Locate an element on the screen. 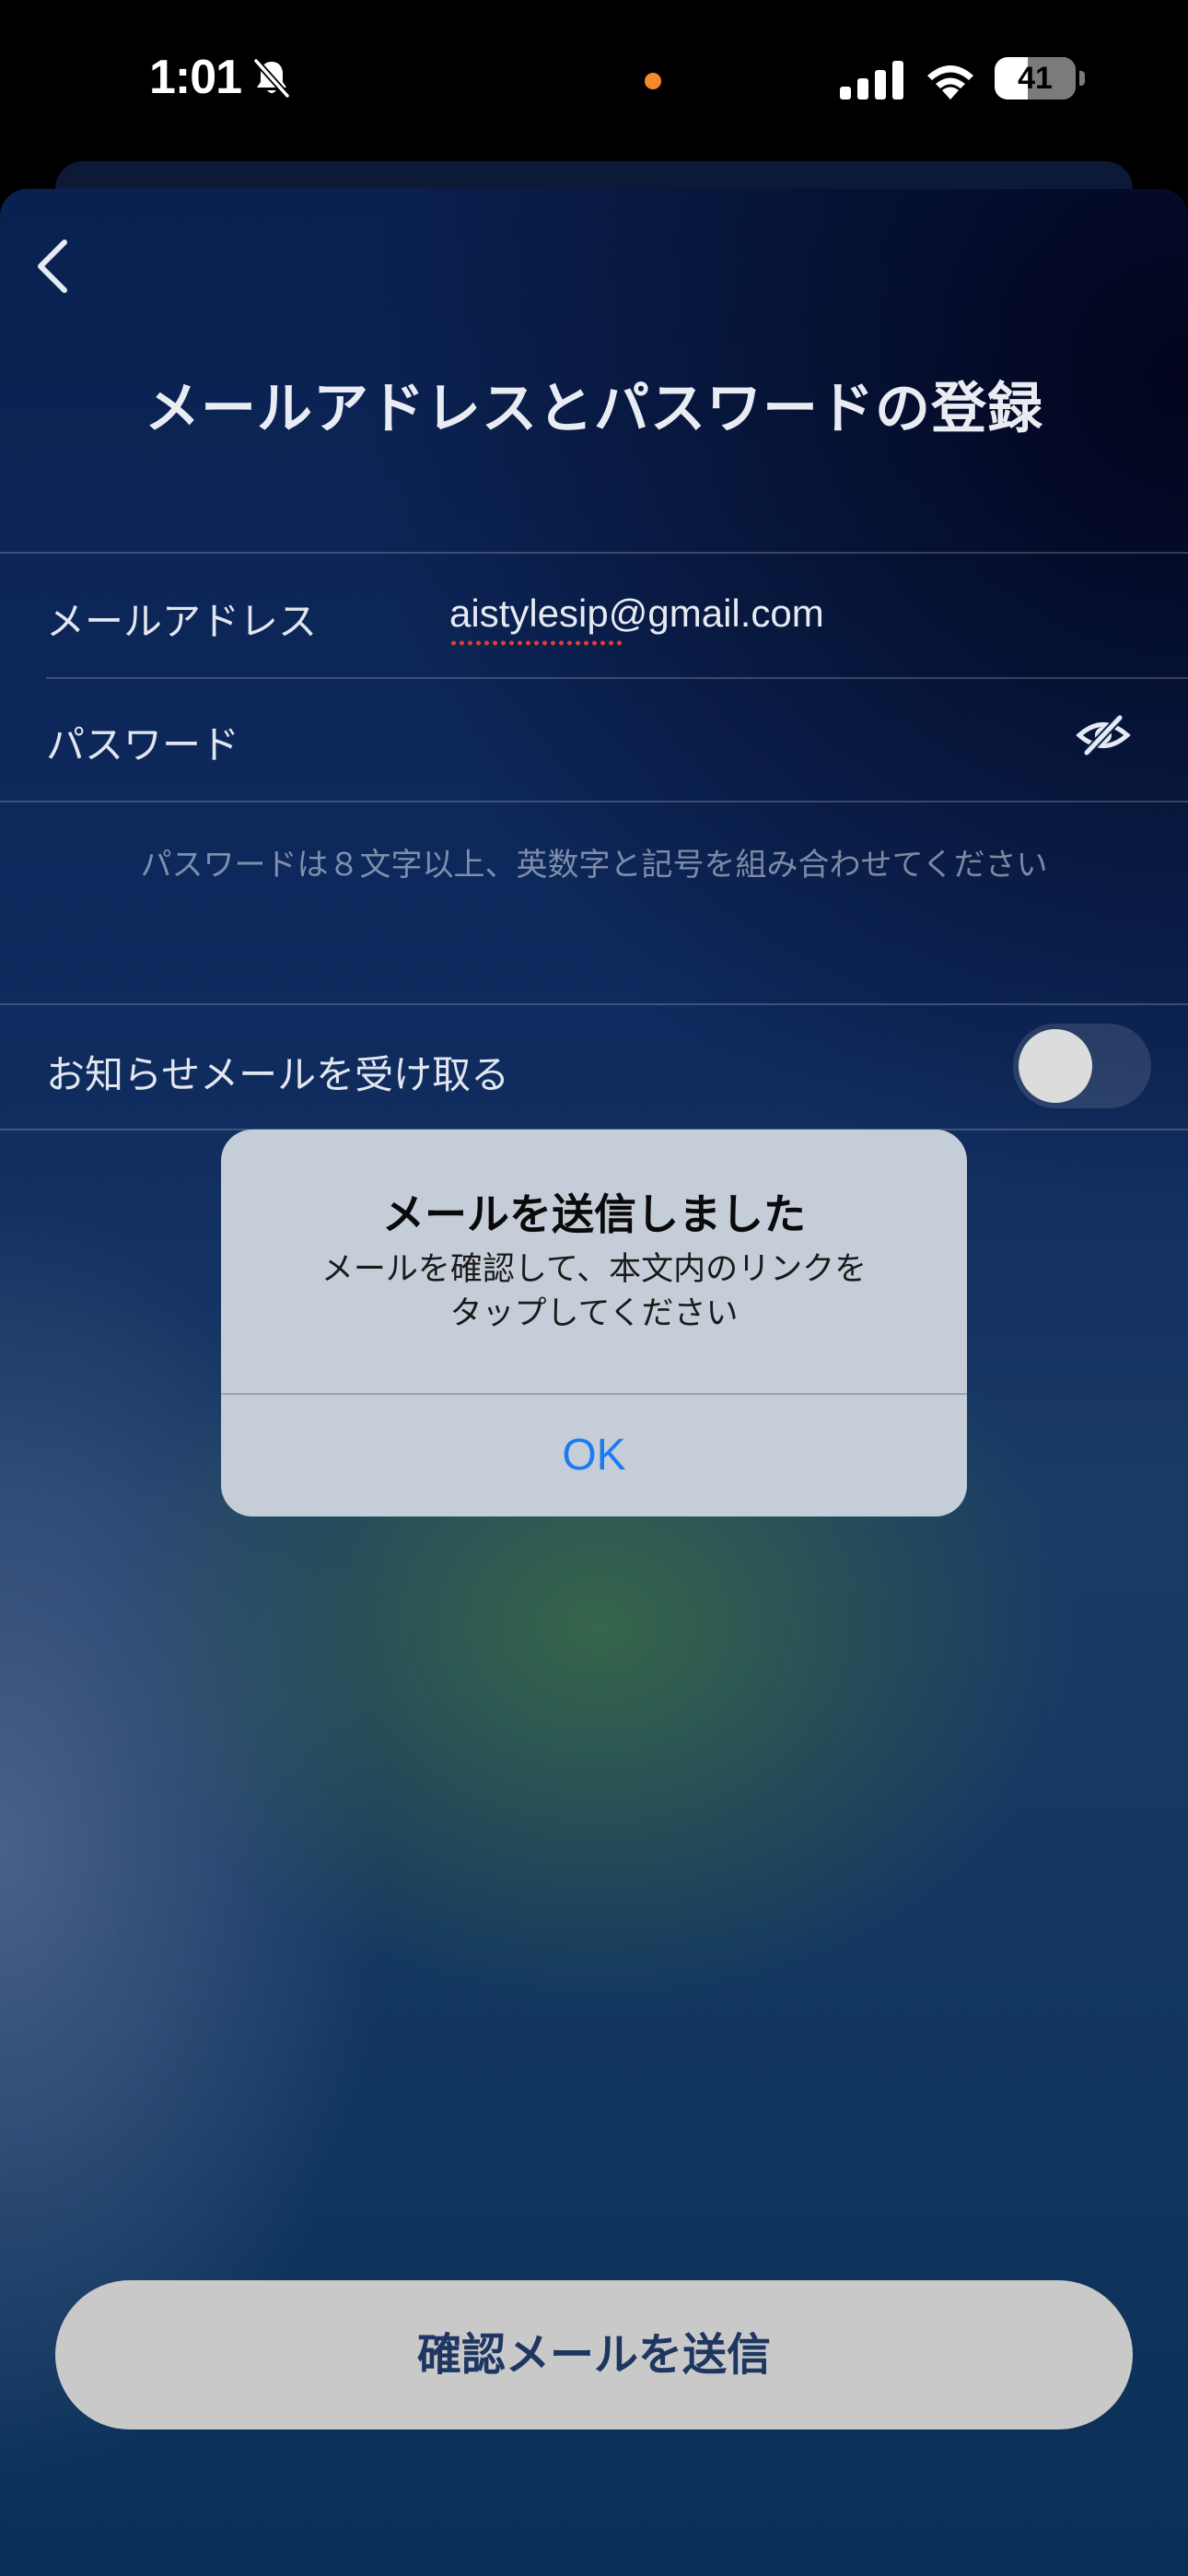 The width and height of the screenshot is (1188, 2576). newsletter-label: お知らせメールを受け取る is located at coordinates (278, 1074).